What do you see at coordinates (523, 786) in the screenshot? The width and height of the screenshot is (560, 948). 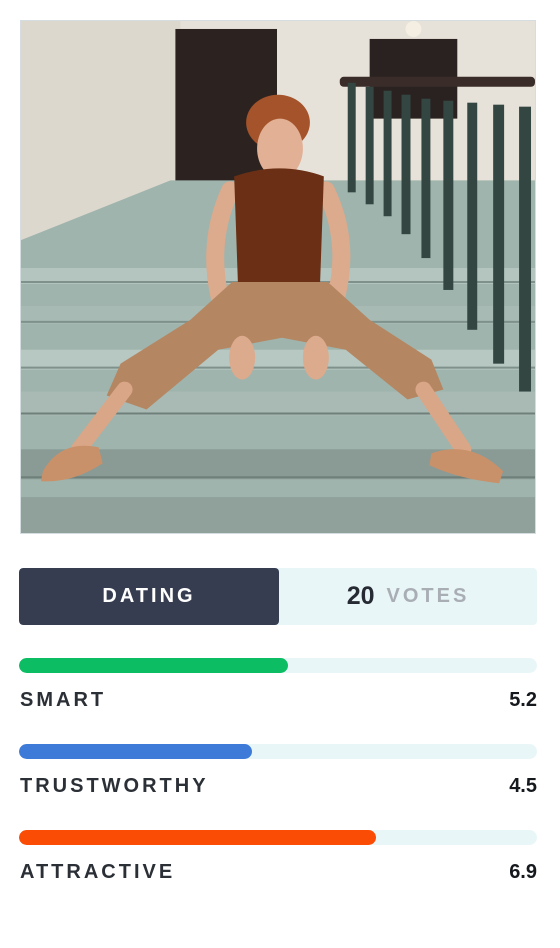 I see `metric-value: 4.5` at bounding box center [523, 786].